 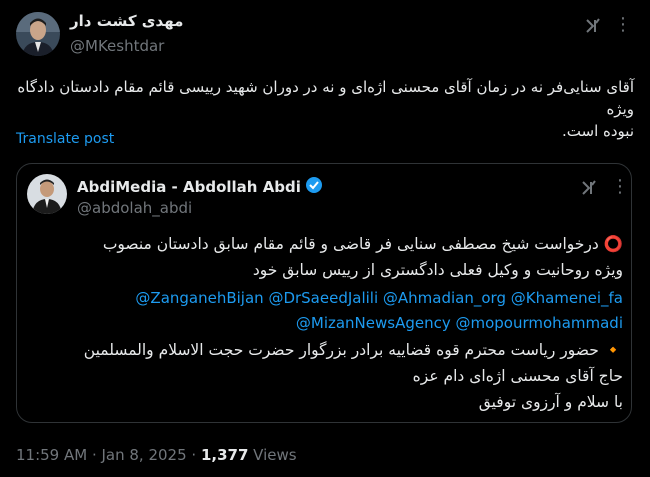 What do you see at coordinates (224, 455) in the screenshot?
I see `views-count: 1,377` at bounding box center [224, 455].